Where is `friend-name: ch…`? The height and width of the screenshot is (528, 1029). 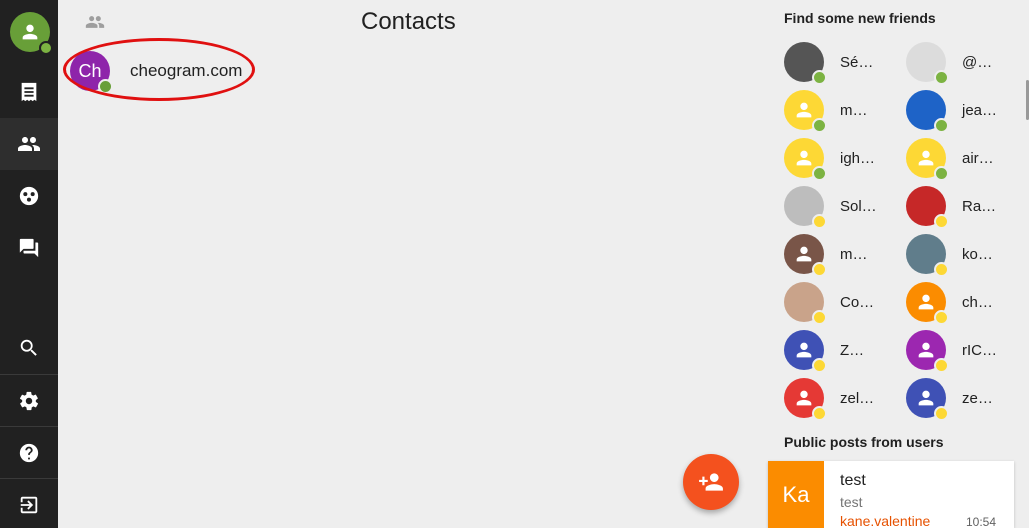
friend-name: ch… is located at coordinates (977, 302).